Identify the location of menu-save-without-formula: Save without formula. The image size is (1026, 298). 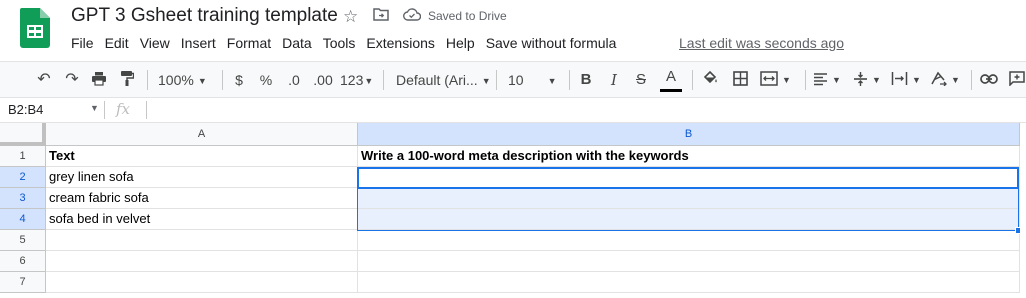
(551, 44).